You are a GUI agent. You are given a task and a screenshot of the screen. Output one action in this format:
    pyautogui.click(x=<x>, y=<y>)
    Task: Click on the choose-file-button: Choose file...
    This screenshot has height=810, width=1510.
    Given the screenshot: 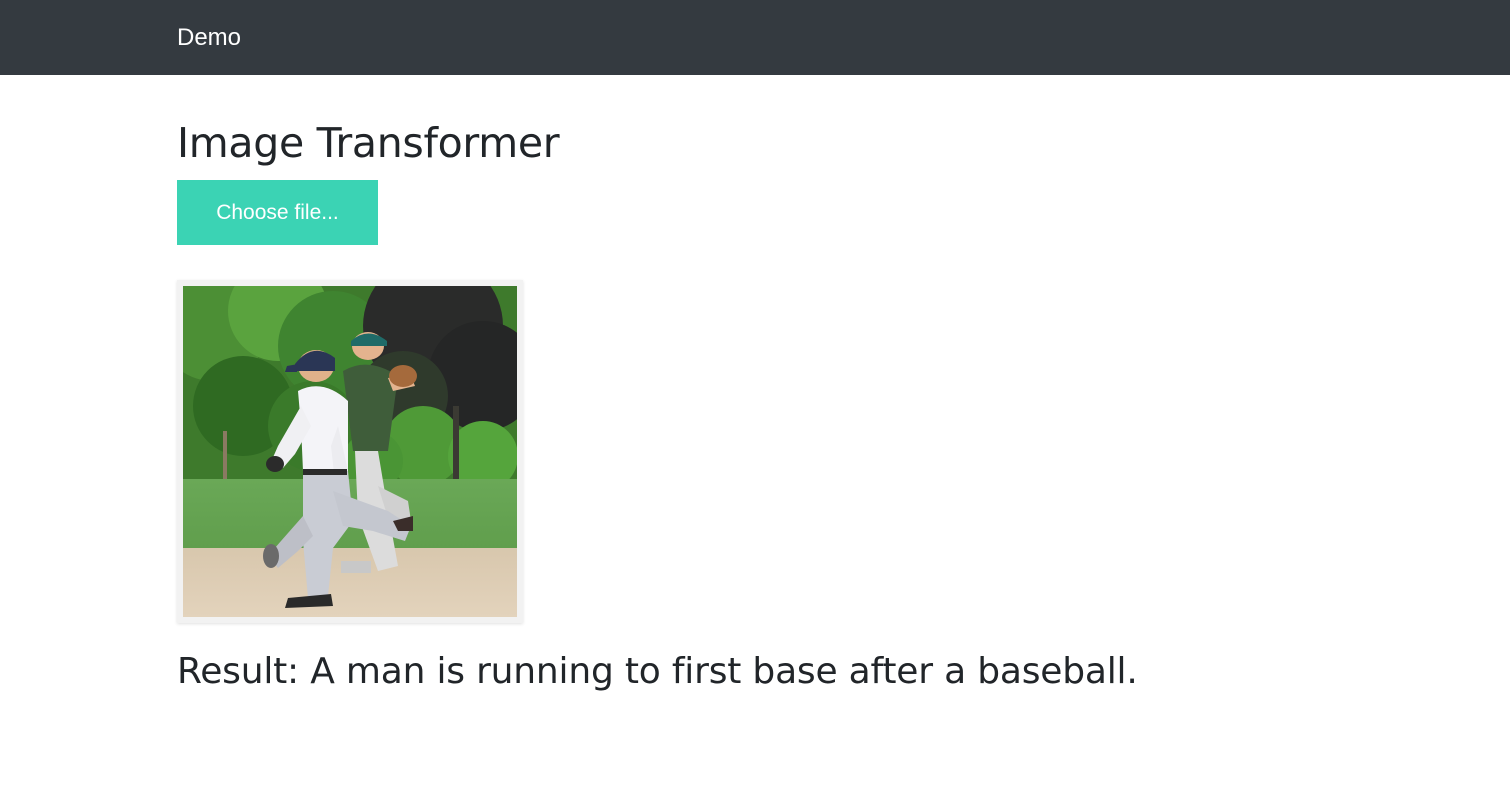 What is the action you would take?
    pyautogui.click(x=277, y=212)
    